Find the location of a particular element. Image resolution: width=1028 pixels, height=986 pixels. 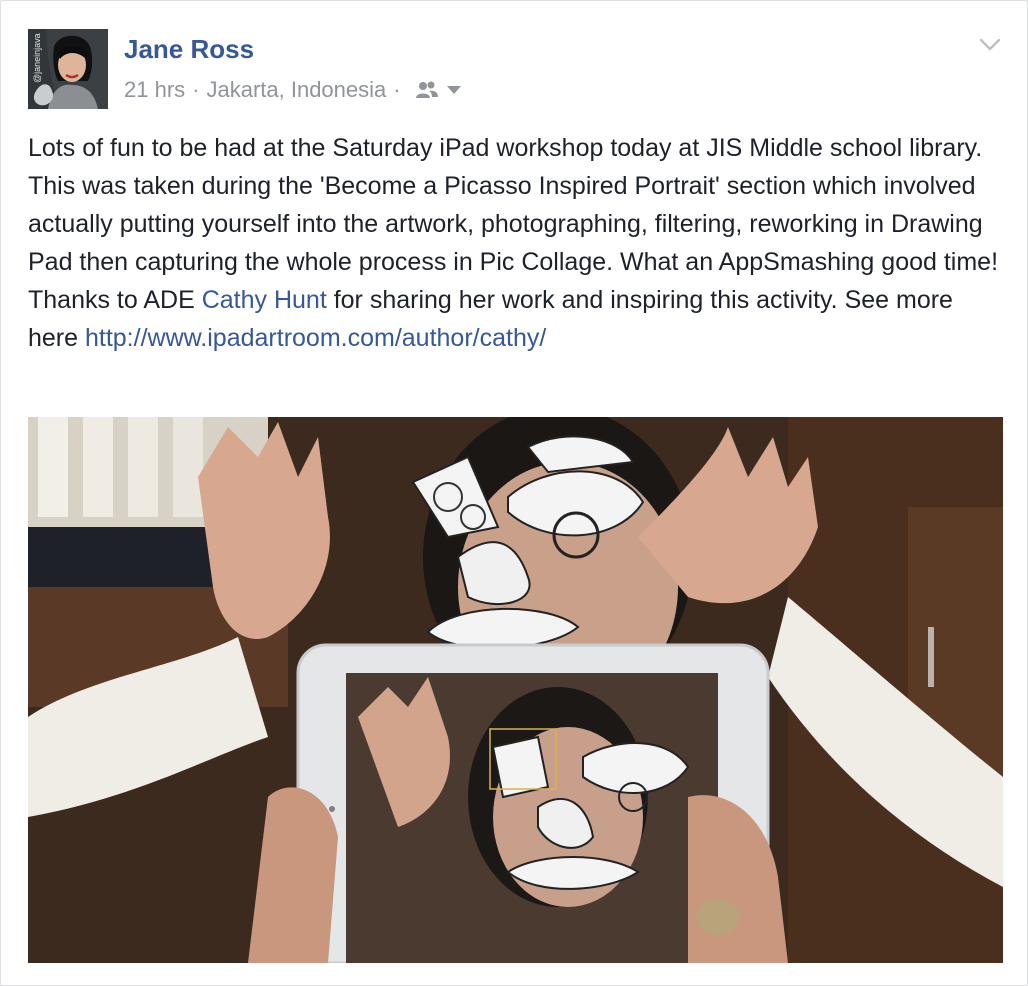

mention-link: Cathy Hunt is located at coordinates (264, 300).